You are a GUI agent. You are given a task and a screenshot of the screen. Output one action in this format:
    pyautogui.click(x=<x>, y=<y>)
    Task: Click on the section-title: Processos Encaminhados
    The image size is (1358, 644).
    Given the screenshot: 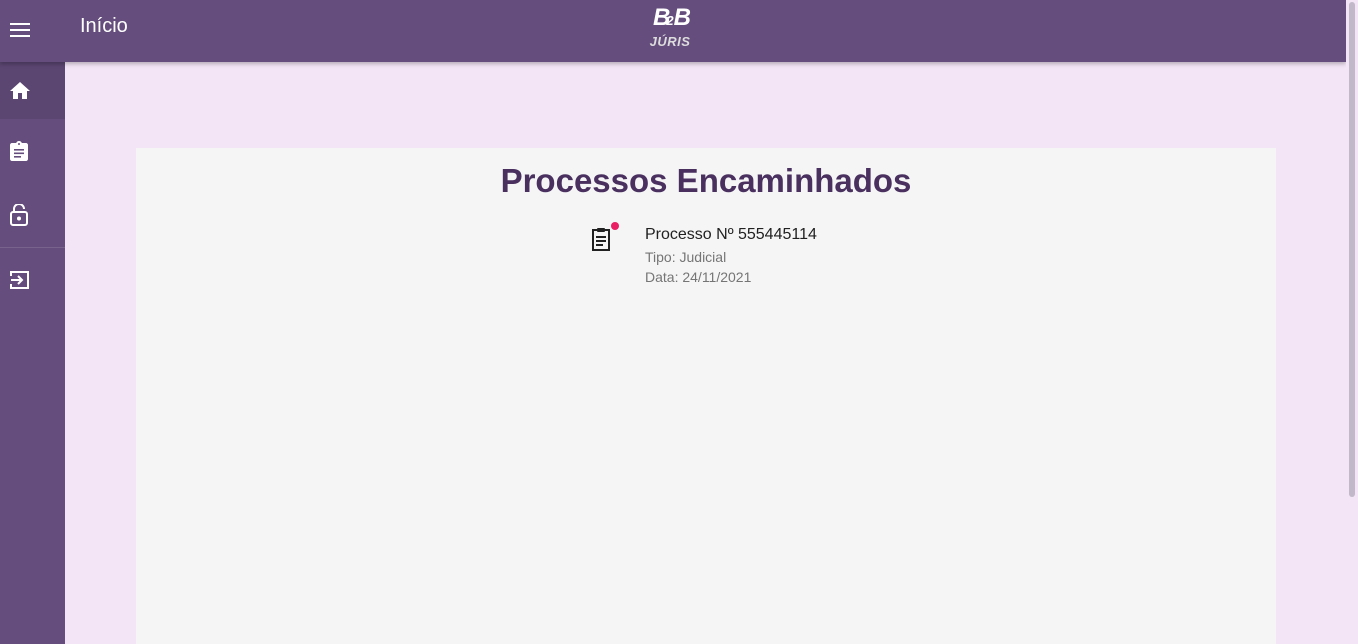 What is the action you would take?
    pyautogui.click(x=706, y=180)
    